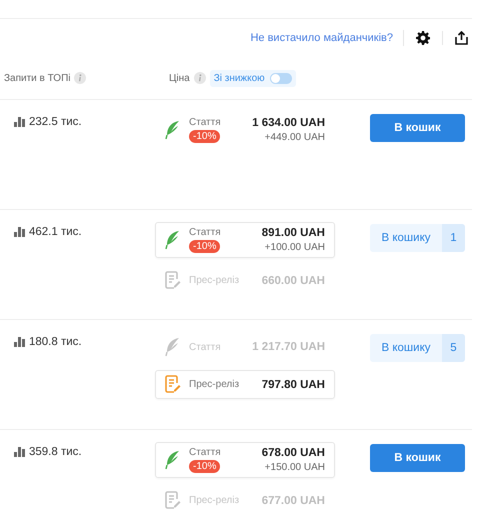 This screenshot has width=492, height=512. What do you see at coordinates (417, 348) in the screenshot?
I see `in-cart-button: В кошику 5` at bounding box center [417, 348].